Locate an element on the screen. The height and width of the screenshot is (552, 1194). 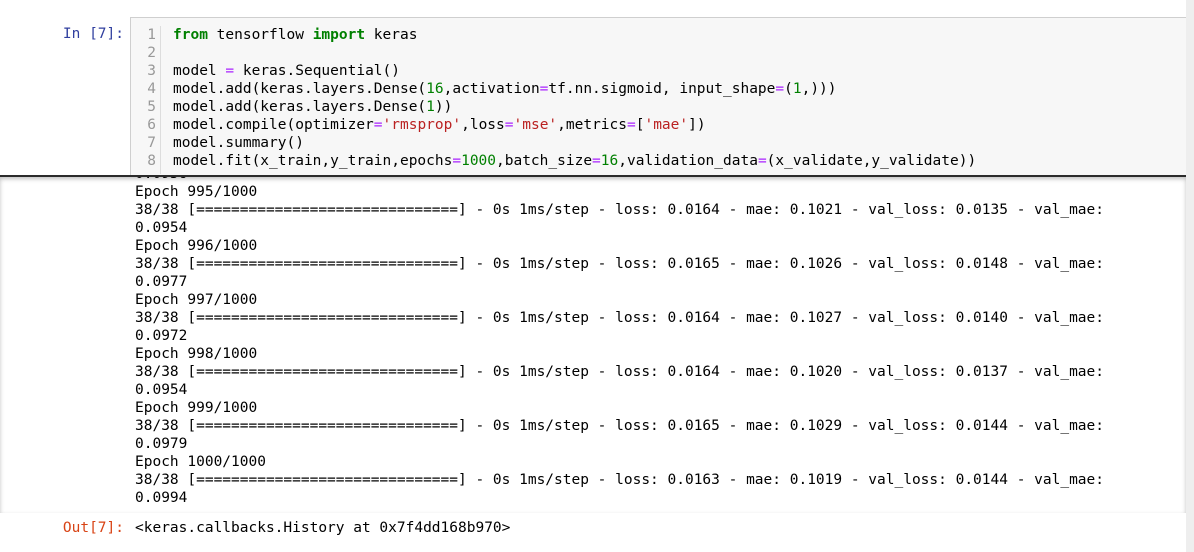
code-line: from tensorflow import keras is located at coordinates (574, 35).